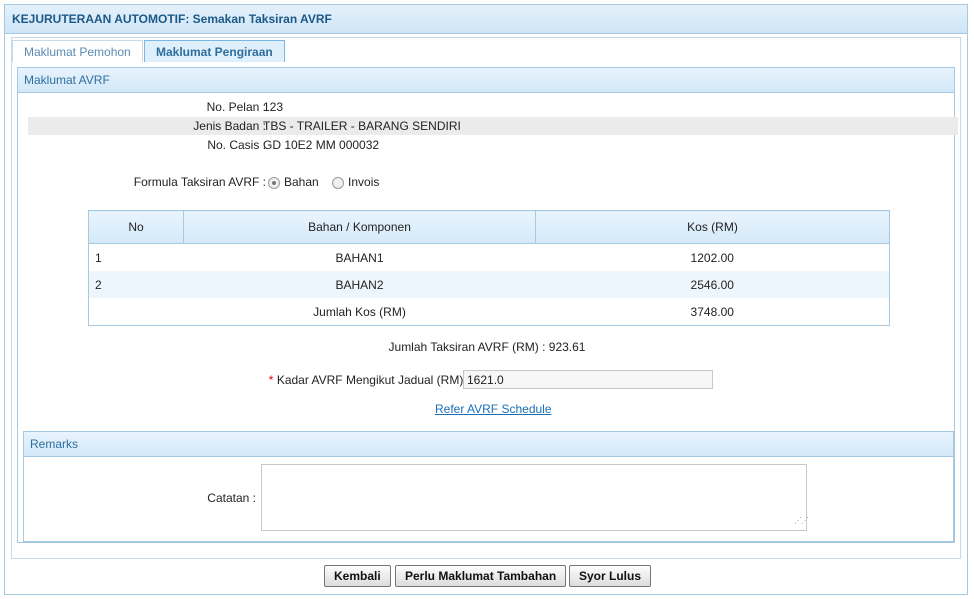 The image size is (974, 599). I want to click on approve-button: Syor Lulus, so click(610, 576).